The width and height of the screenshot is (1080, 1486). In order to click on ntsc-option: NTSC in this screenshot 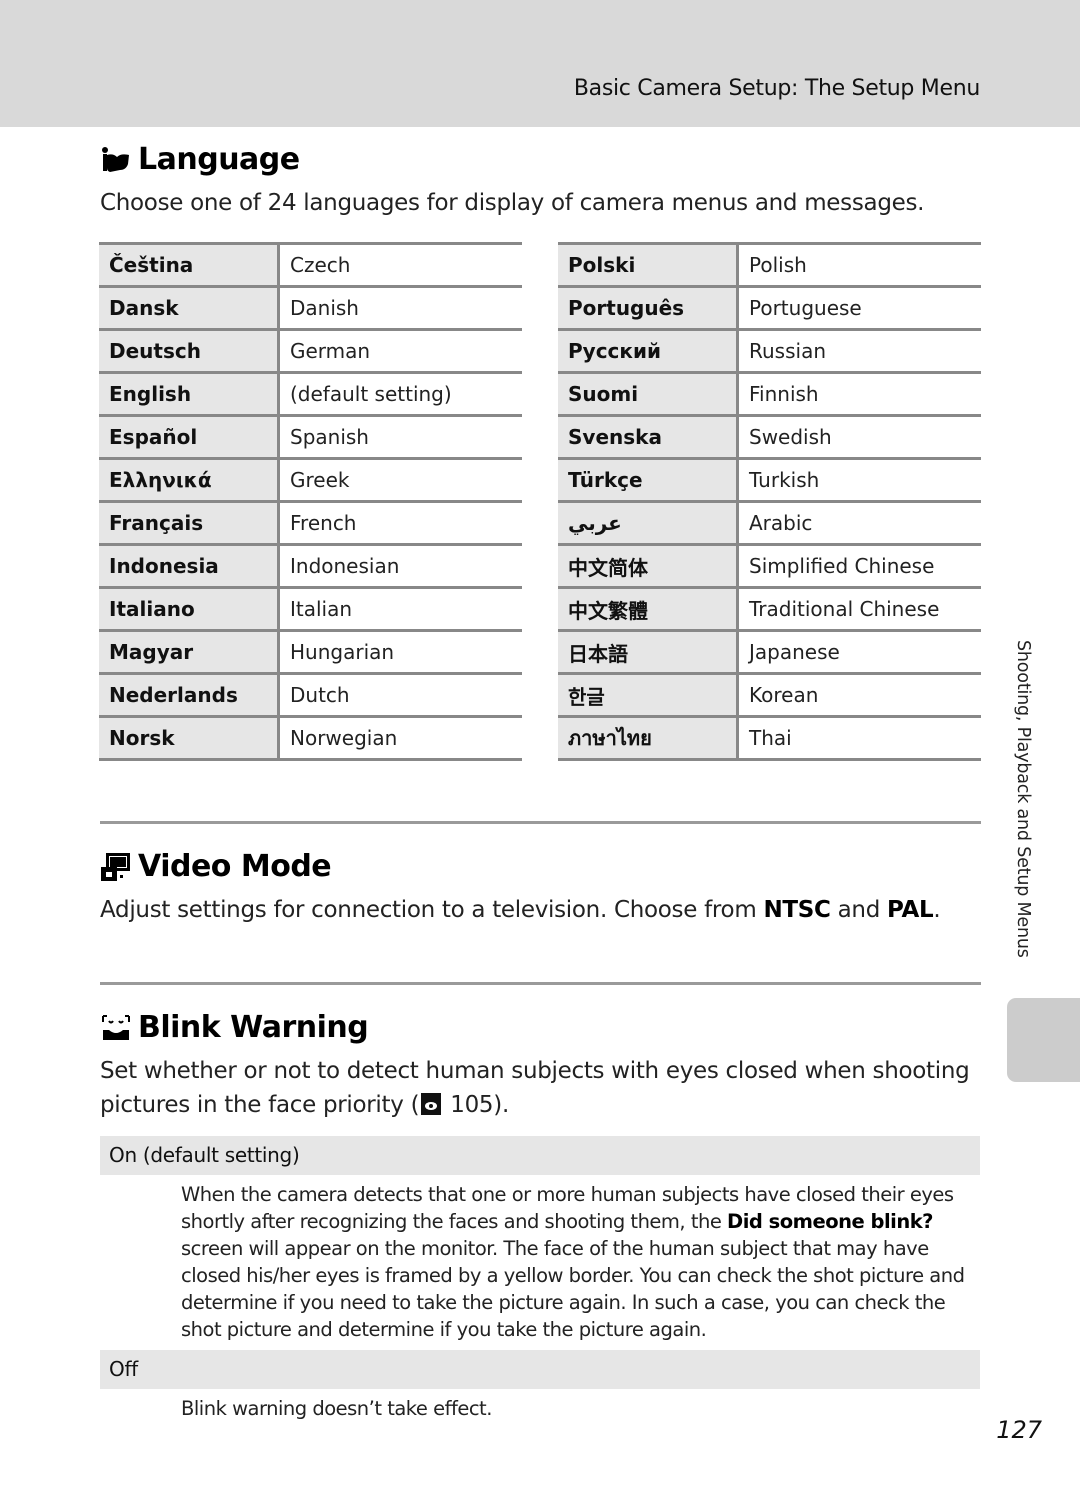, I will do `click(797, 910)`.